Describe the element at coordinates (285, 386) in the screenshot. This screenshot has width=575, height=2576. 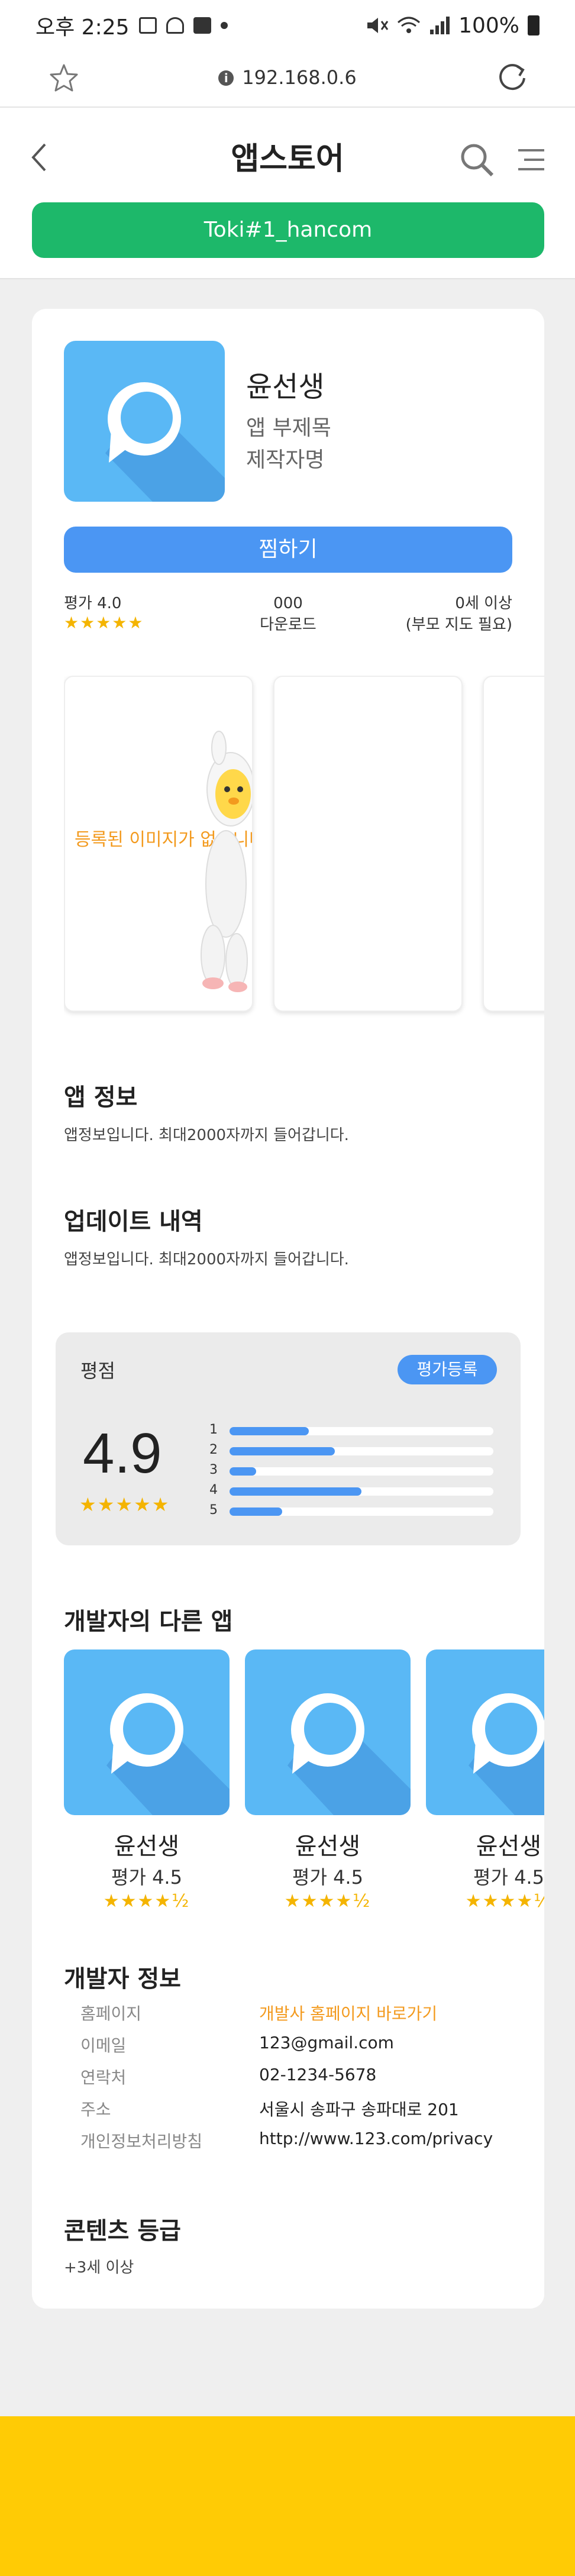
I see `app-name: 윤선생` at that location.